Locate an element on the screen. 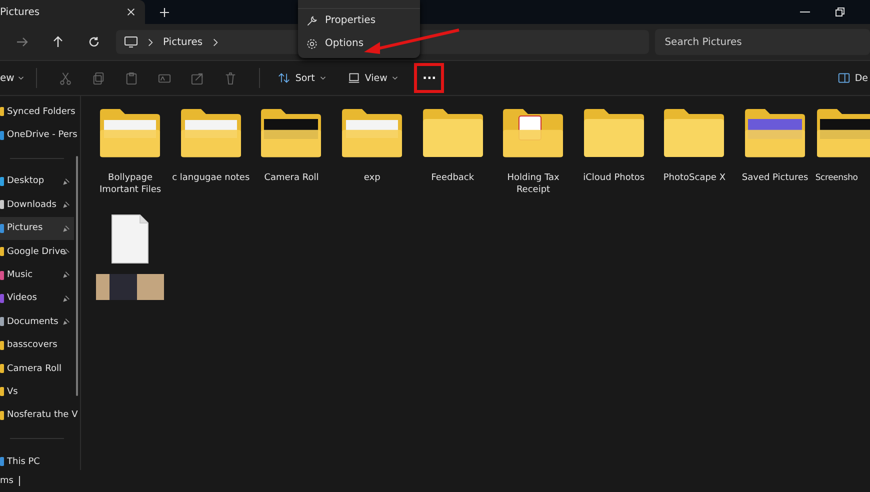 This screenshot has height=492, width=870. tab-title: Pictures is located at coordinates (20, 12).